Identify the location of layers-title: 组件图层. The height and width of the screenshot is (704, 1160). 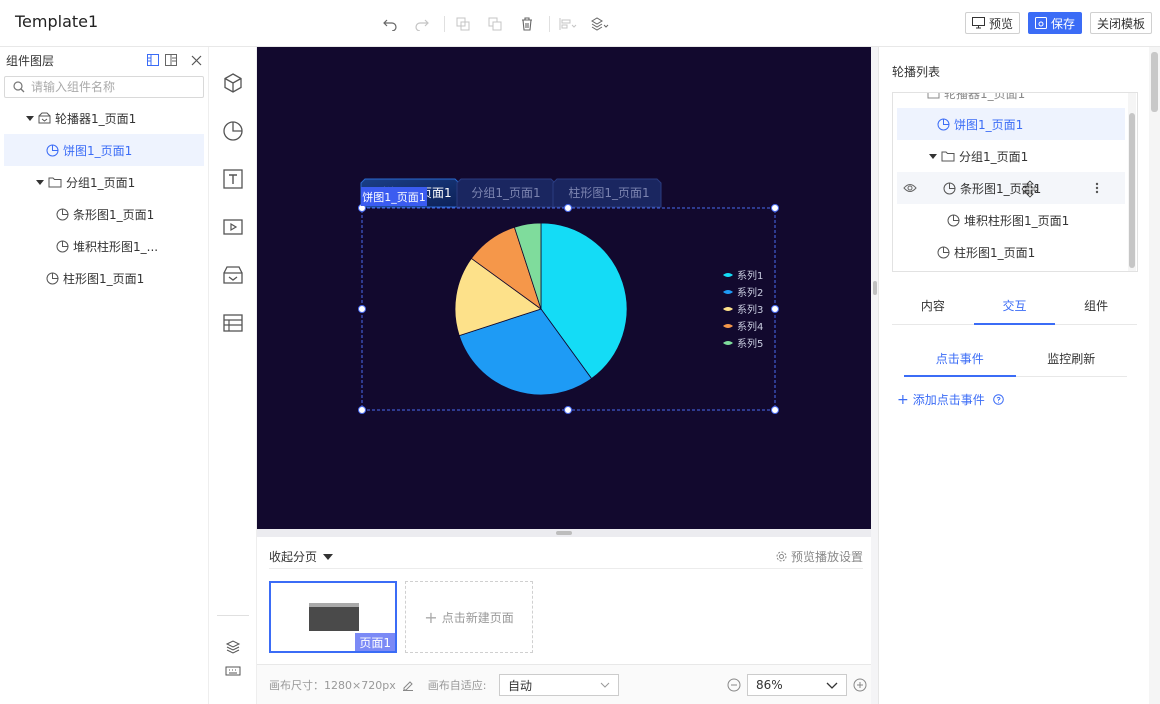
(30, 60).